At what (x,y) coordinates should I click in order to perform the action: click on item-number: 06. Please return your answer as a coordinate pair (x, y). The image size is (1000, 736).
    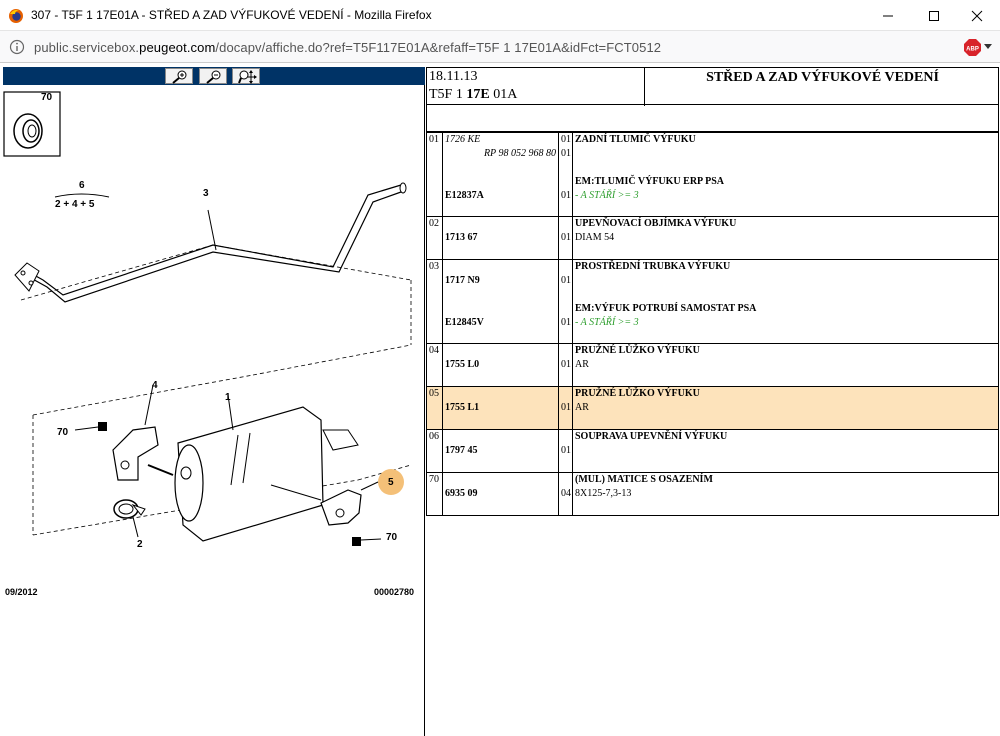
    Looking at the image, I should click on (434, 436).